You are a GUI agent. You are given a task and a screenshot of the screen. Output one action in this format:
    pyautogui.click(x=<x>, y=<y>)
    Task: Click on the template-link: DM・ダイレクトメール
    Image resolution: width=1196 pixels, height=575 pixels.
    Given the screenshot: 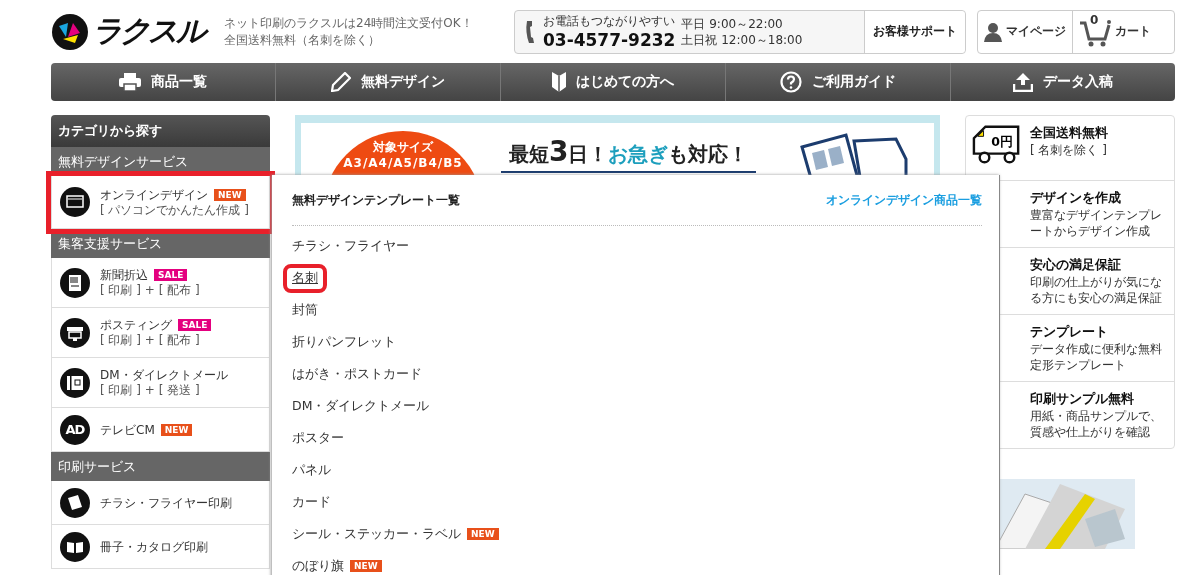 What is the action you would take?
    pyautogui.click(x=361, y=406)
    